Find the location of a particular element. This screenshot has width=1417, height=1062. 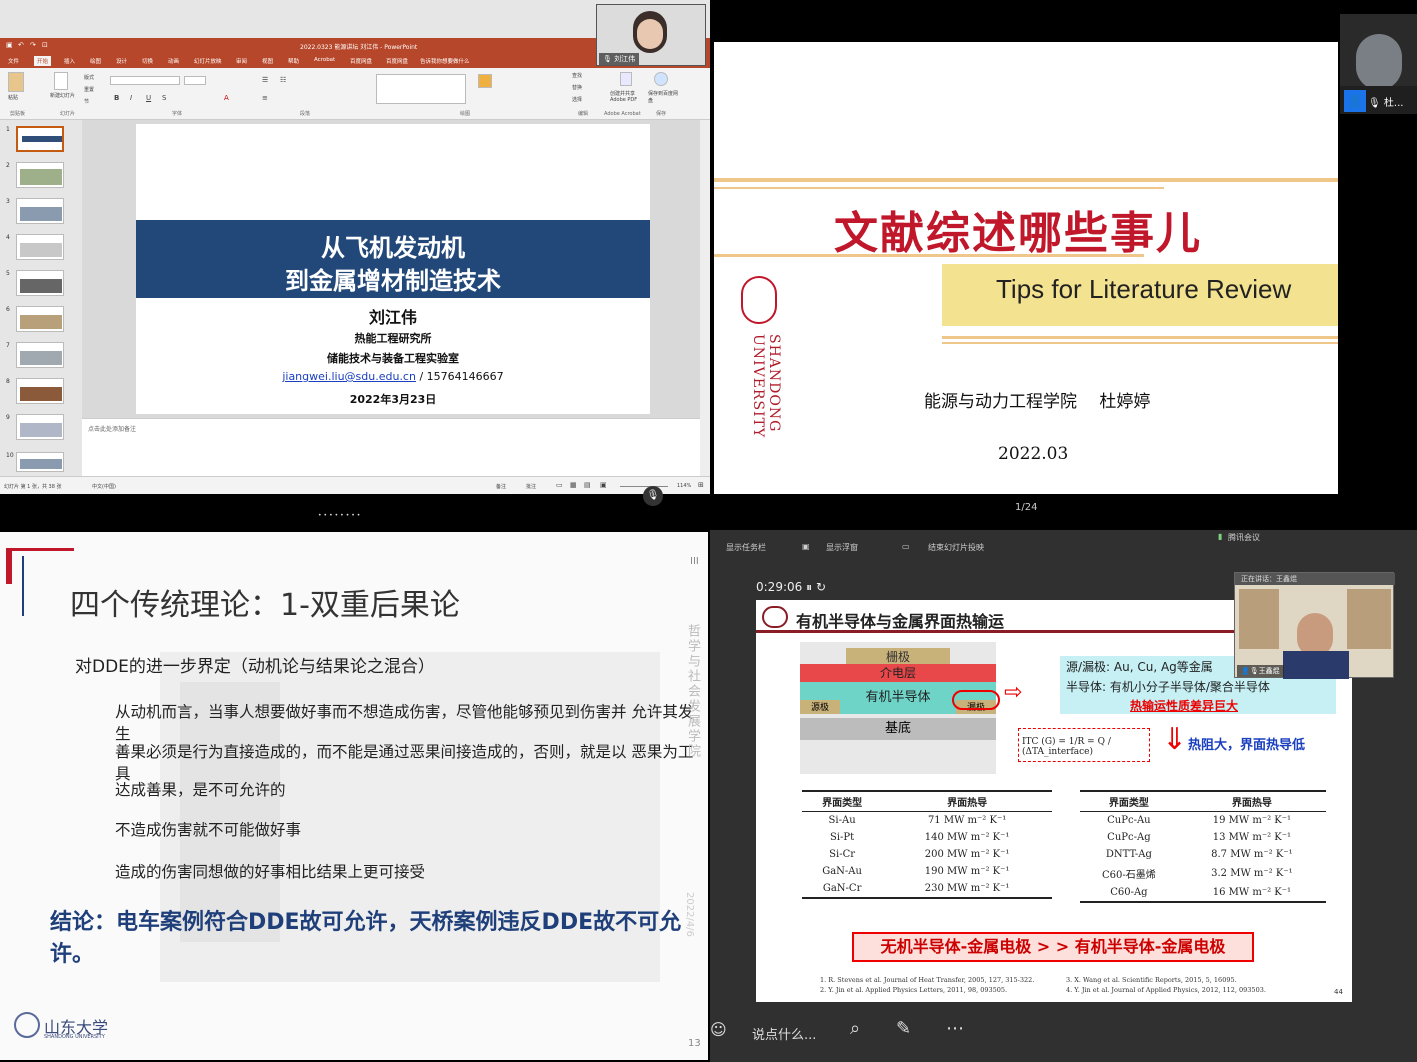

reading-view-icon: ▤ is located at coordinates (587, 485).